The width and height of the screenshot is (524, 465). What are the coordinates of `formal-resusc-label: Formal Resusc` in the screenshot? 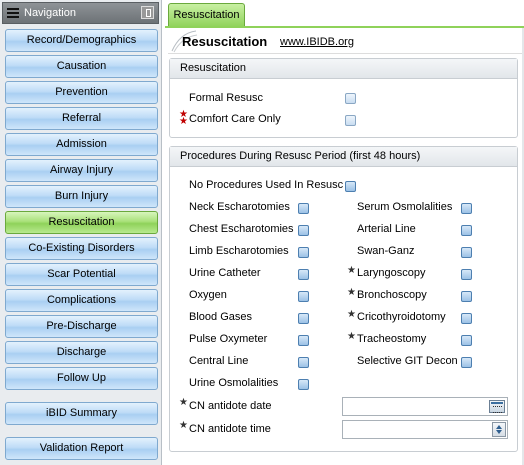 It's located at (226, 98).